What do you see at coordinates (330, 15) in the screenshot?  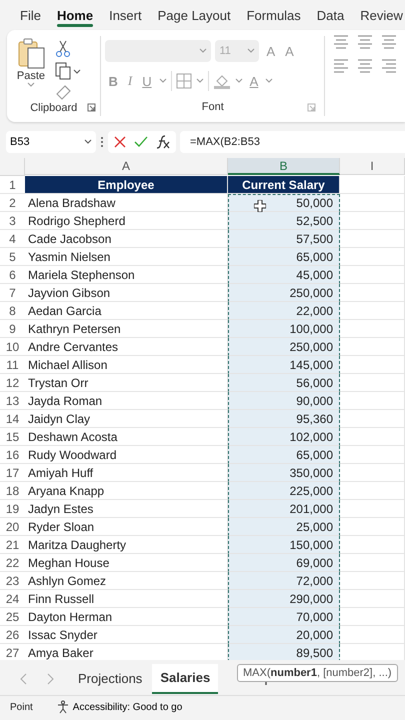 I see `menu-tab: Data` at bounding box center [330, 15].